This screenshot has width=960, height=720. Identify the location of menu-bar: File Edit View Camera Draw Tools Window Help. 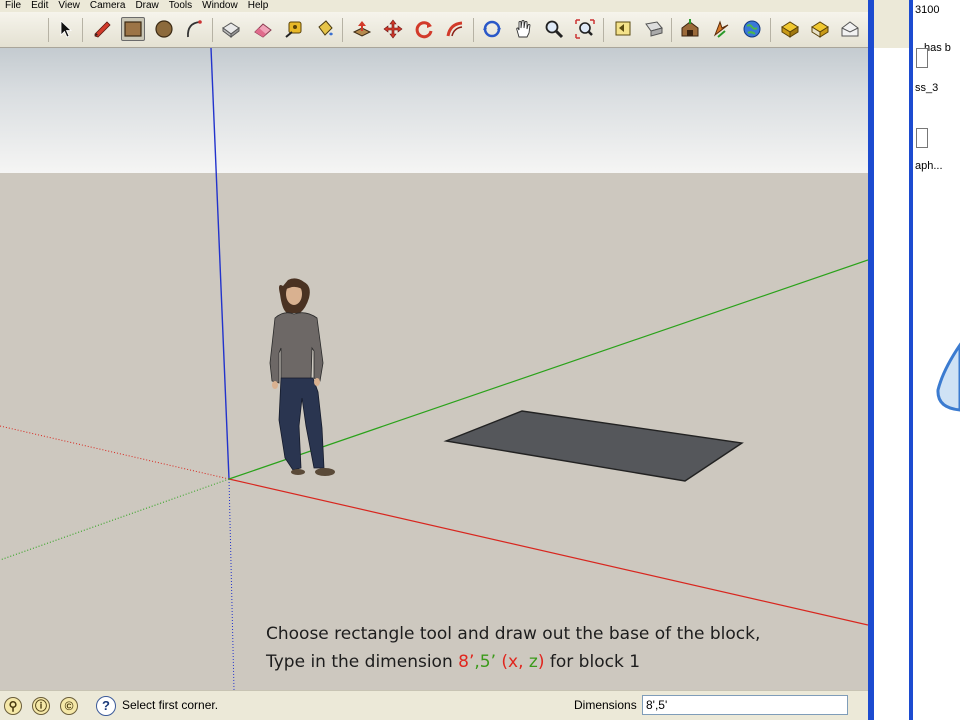
(434, 6).